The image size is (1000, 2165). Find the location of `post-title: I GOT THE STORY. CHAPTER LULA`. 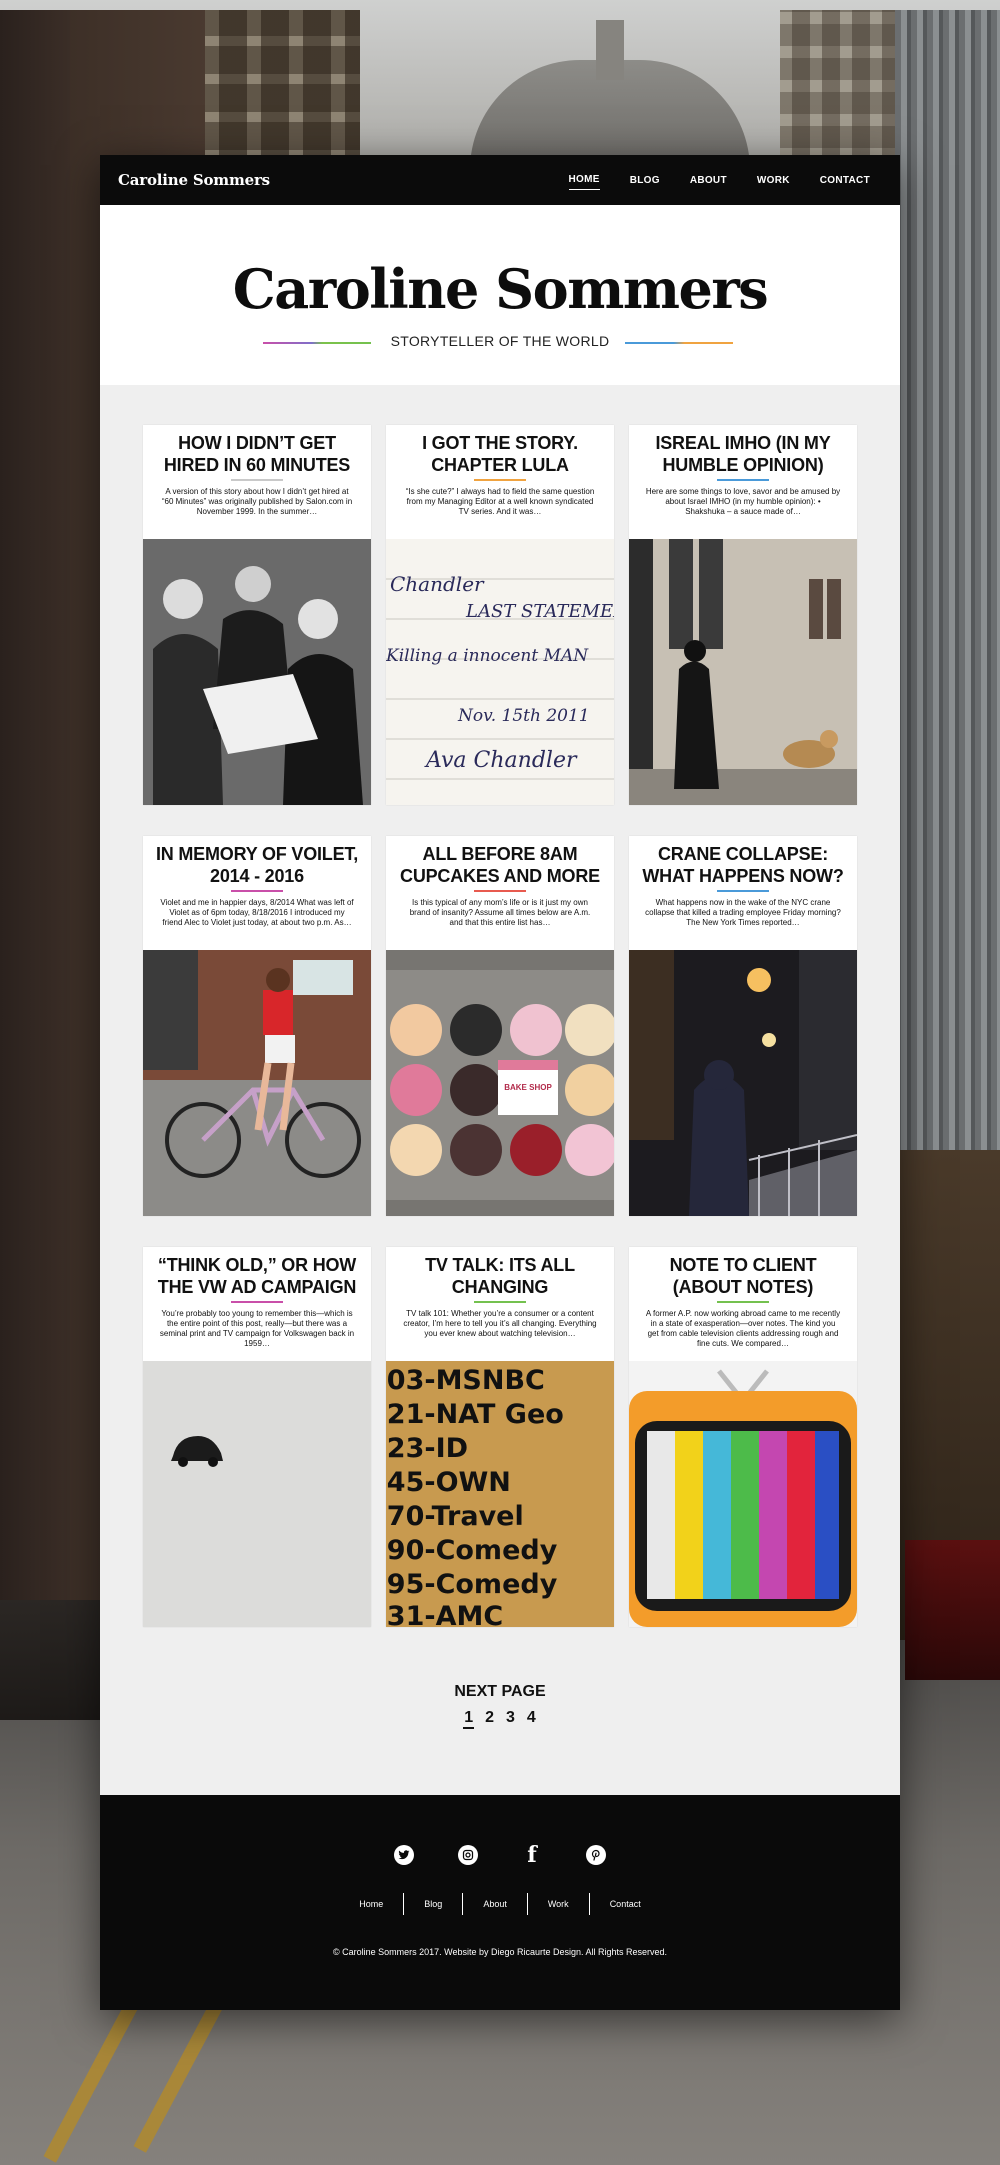

post-title: I GOT THE STORY. CHAPTER LULA is located at coordinates (500, 454).